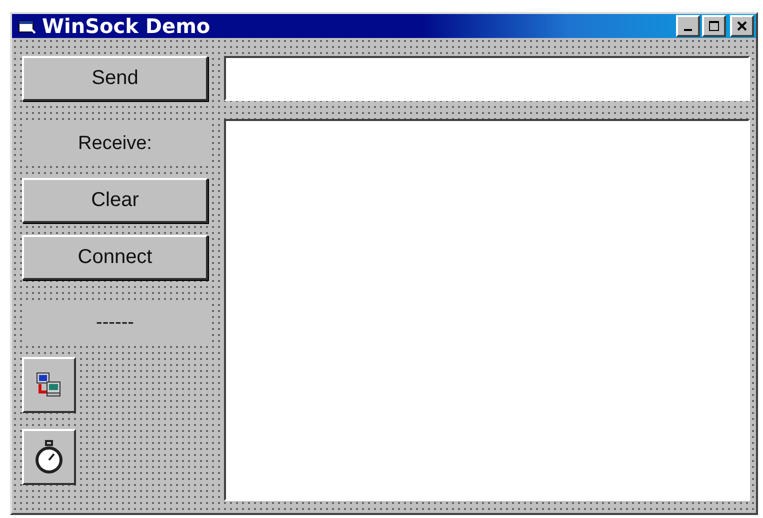 The height and width of the screenshot is (518, 763). I want to click on clear-button: Clear, so click(115, 200).